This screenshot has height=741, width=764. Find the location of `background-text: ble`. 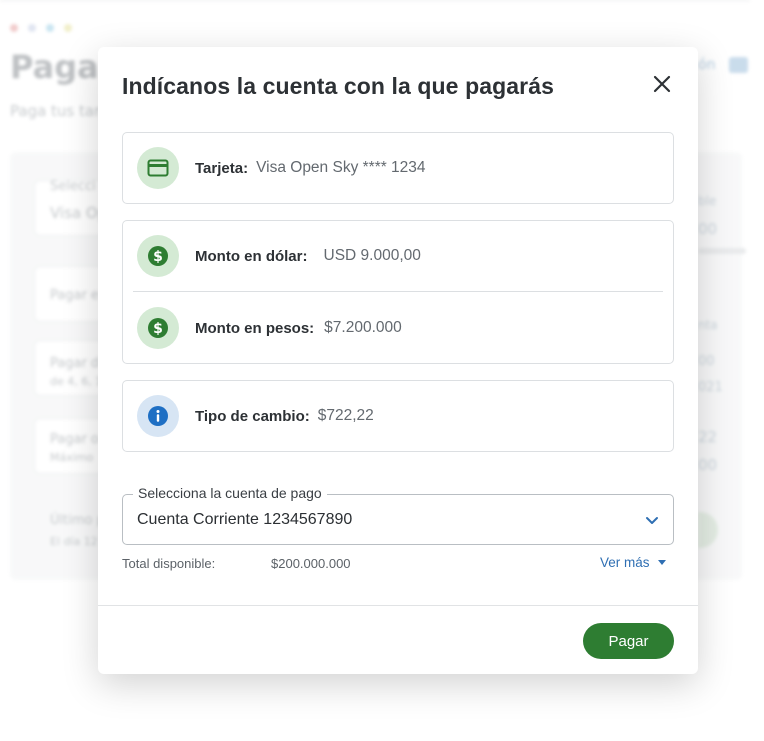

background-text: ble is located at coordinates (707, 201).